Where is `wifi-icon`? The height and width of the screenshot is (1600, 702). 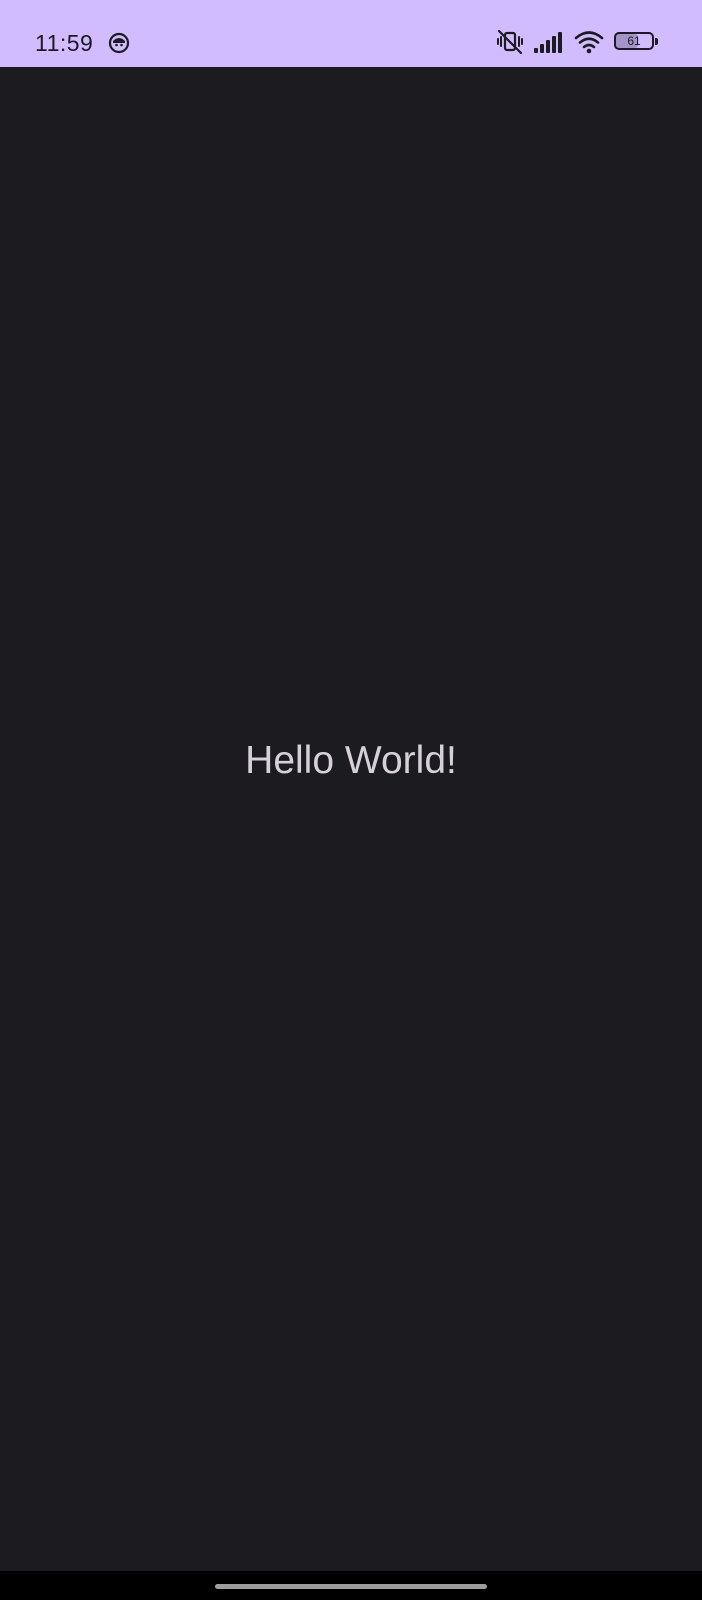 wifi-icon is located at coordinates (589, 42).